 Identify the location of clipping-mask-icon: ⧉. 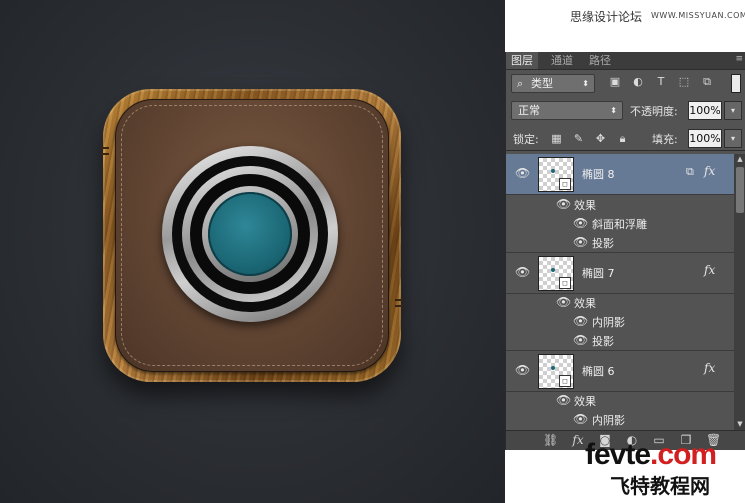
(690, 172).